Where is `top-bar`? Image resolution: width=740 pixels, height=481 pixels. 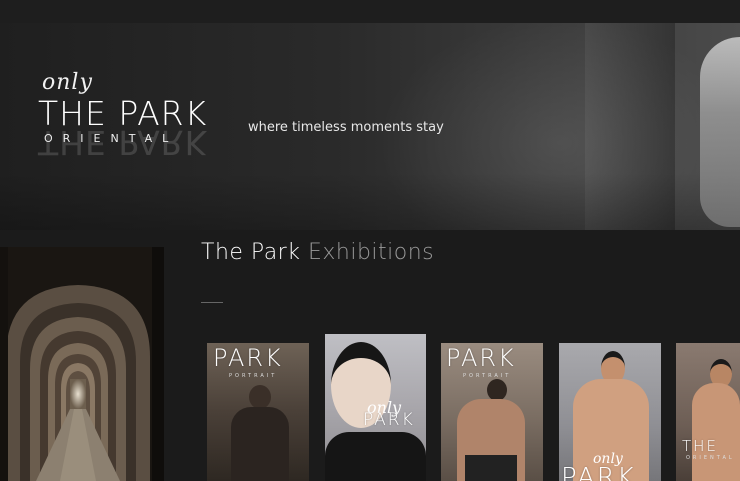 top-bar is located at coordinates (370, 11).